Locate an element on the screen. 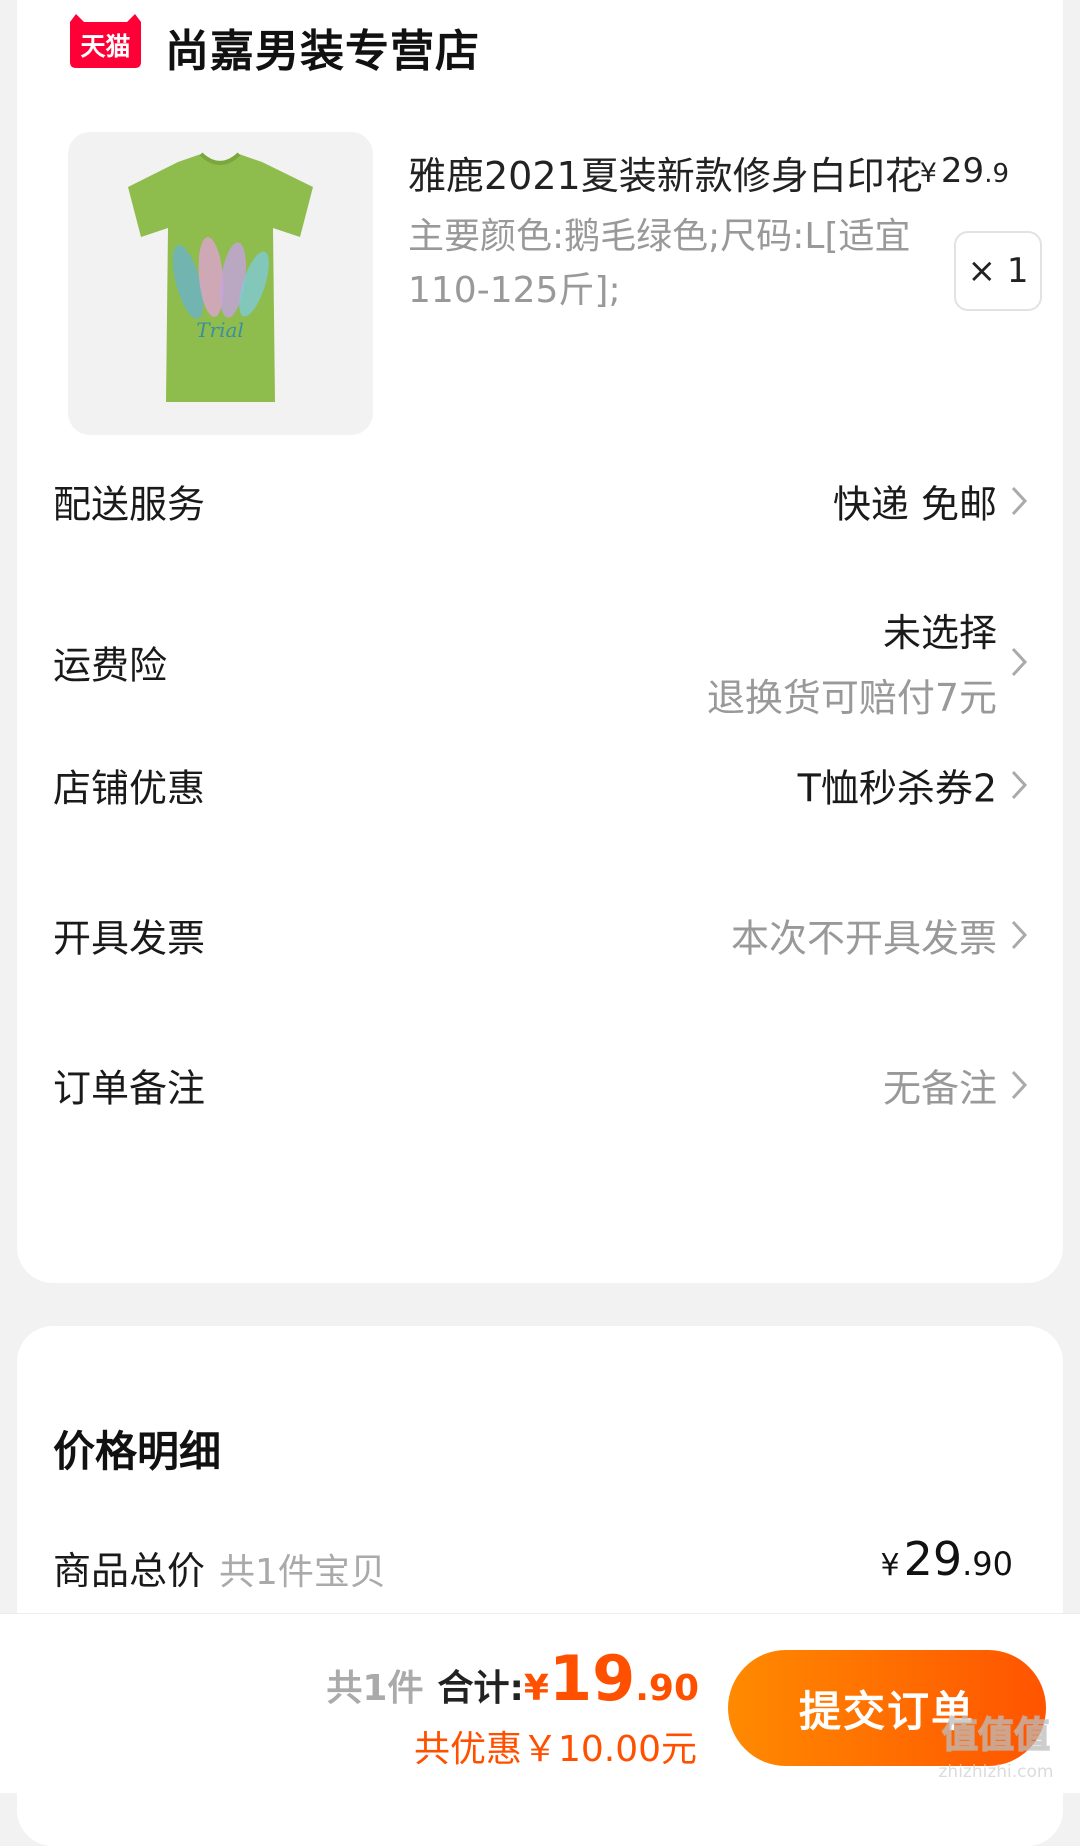 The image size is (1080, 1846). row-value: 快递 免邮 is located at coordinates (914, 504).